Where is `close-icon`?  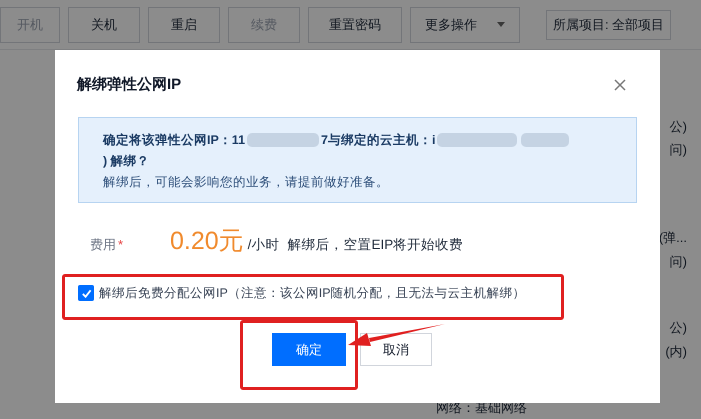
close-icon is located at coordinates (620, 85).